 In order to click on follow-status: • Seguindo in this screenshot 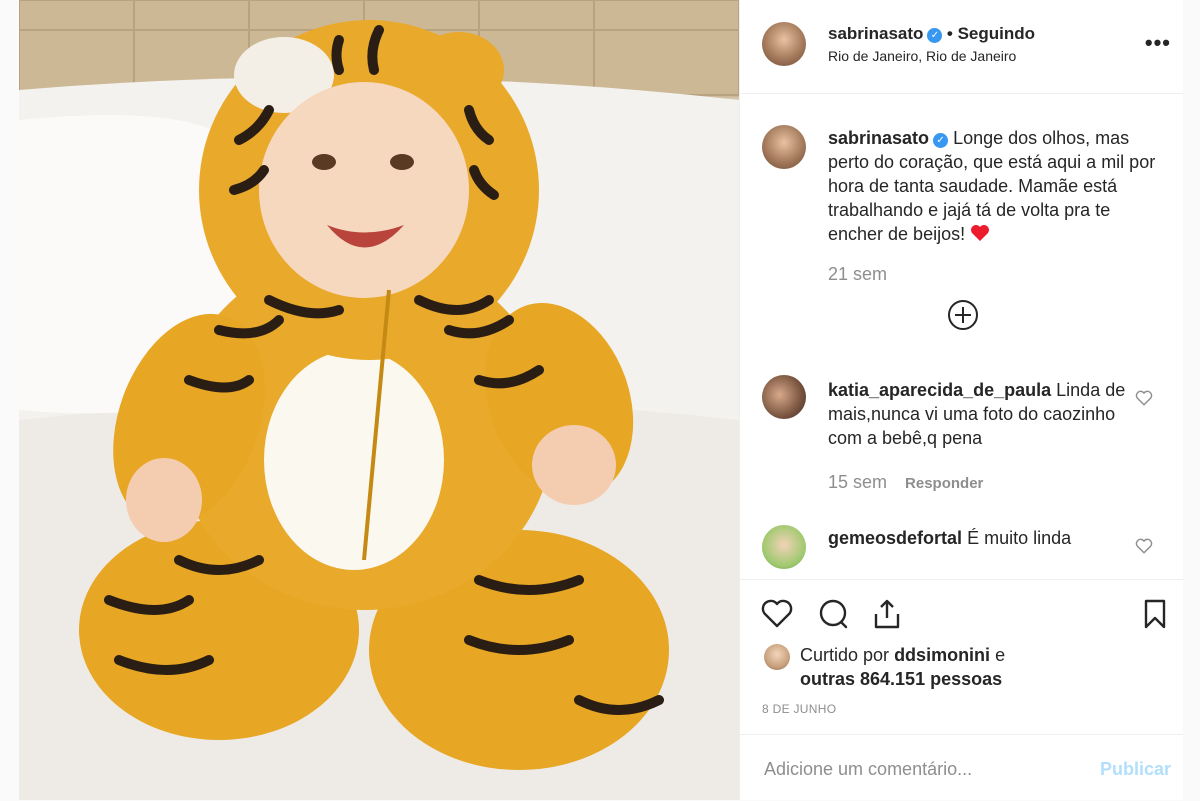, I will do `click(991, 33)`.